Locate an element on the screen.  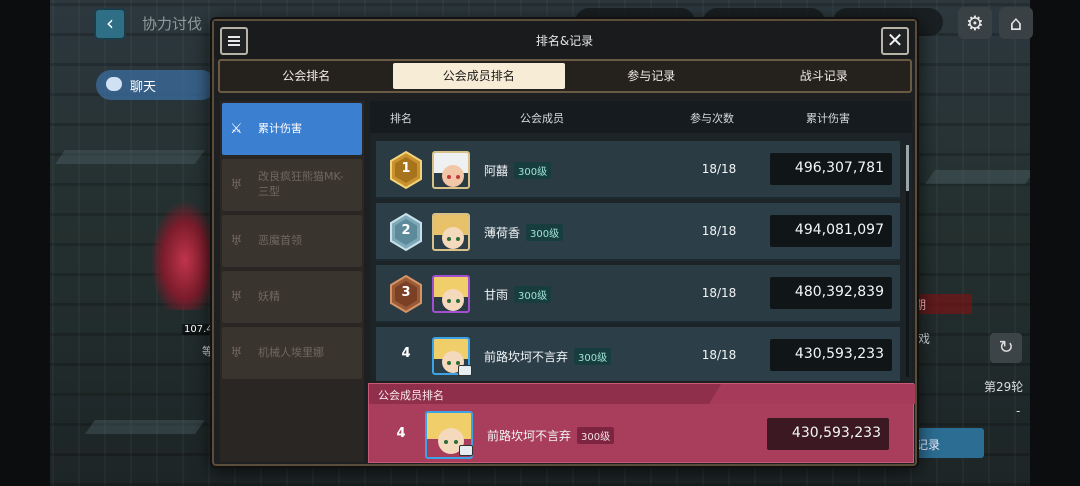
damage-float-text: 107.4 is located at coordinates (198, 329).